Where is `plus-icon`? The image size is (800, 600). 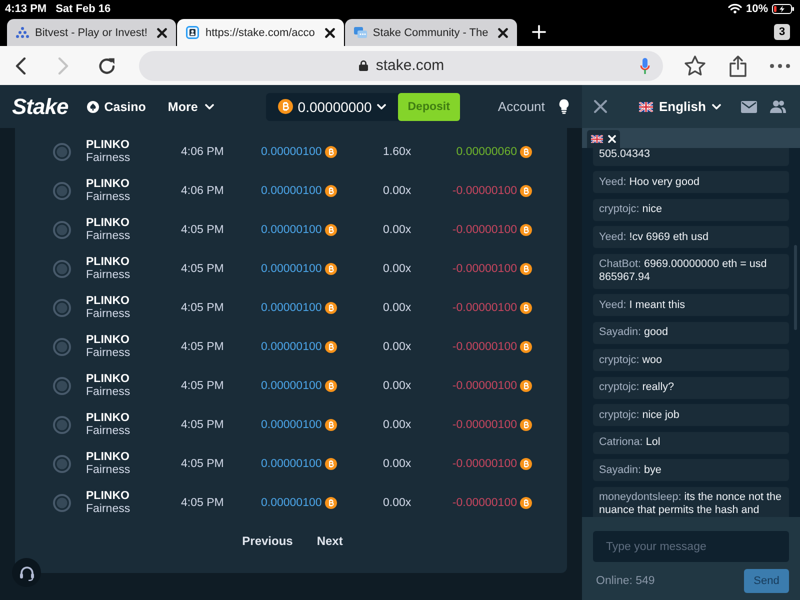 plus-icon is located at coordinates (539, 31).